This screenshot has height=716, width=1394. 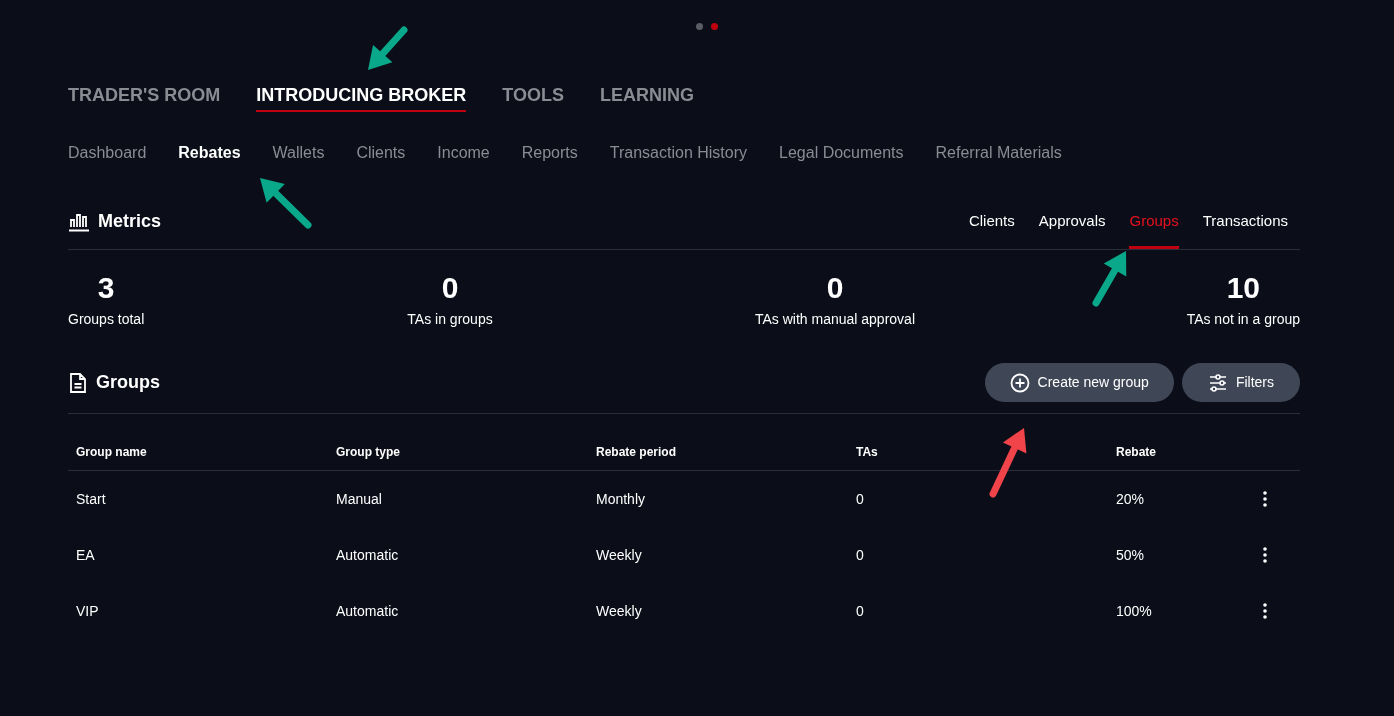 What do you see at coordinates (368, 452) in the screenshot?
I see `column-header: Group type` at bounding box center [368, 452].